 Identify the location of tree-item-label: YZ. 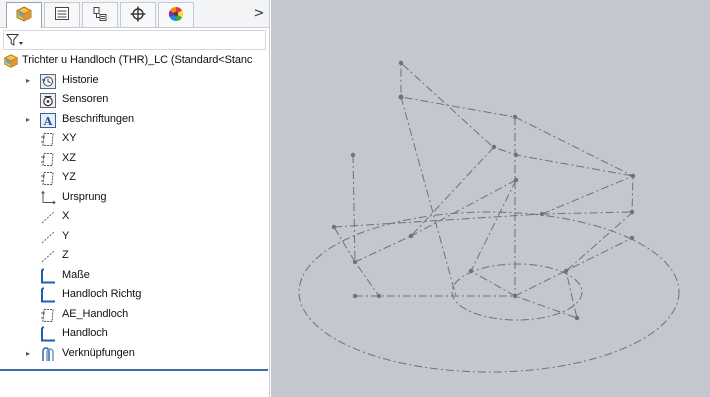
(69, 177).